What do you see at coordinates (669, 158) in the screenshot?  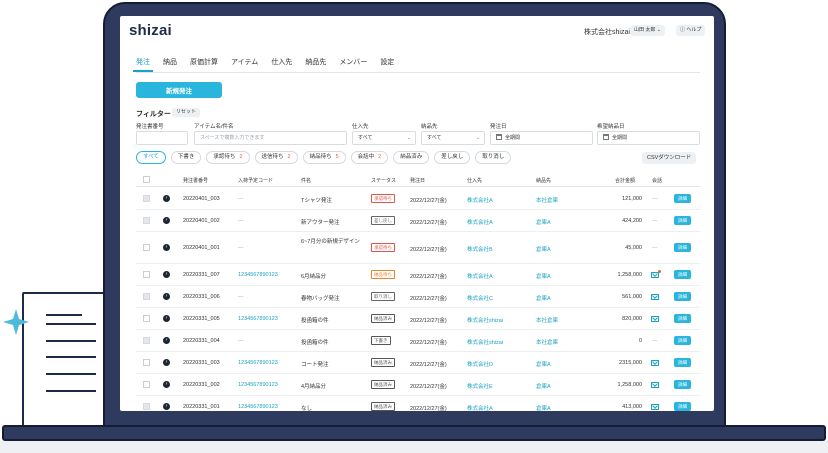 I see `csv-download-button: CSVダウンロード` at bounding box center [669, 158].